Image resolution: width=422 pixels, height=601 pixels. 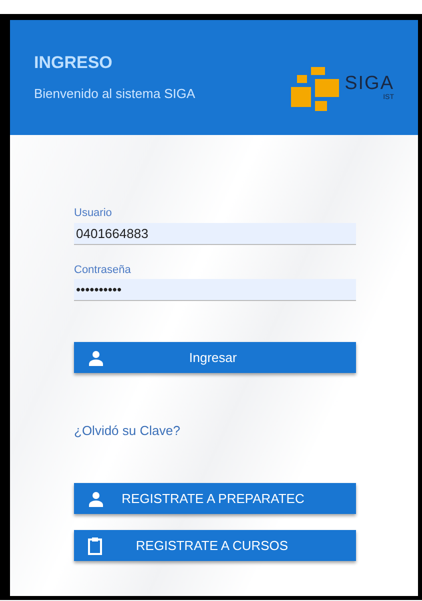 What do you see at coordinates (103, 270) in the screenshot?
I see `field-label: Contraseña` at bounding box center [103, 270].